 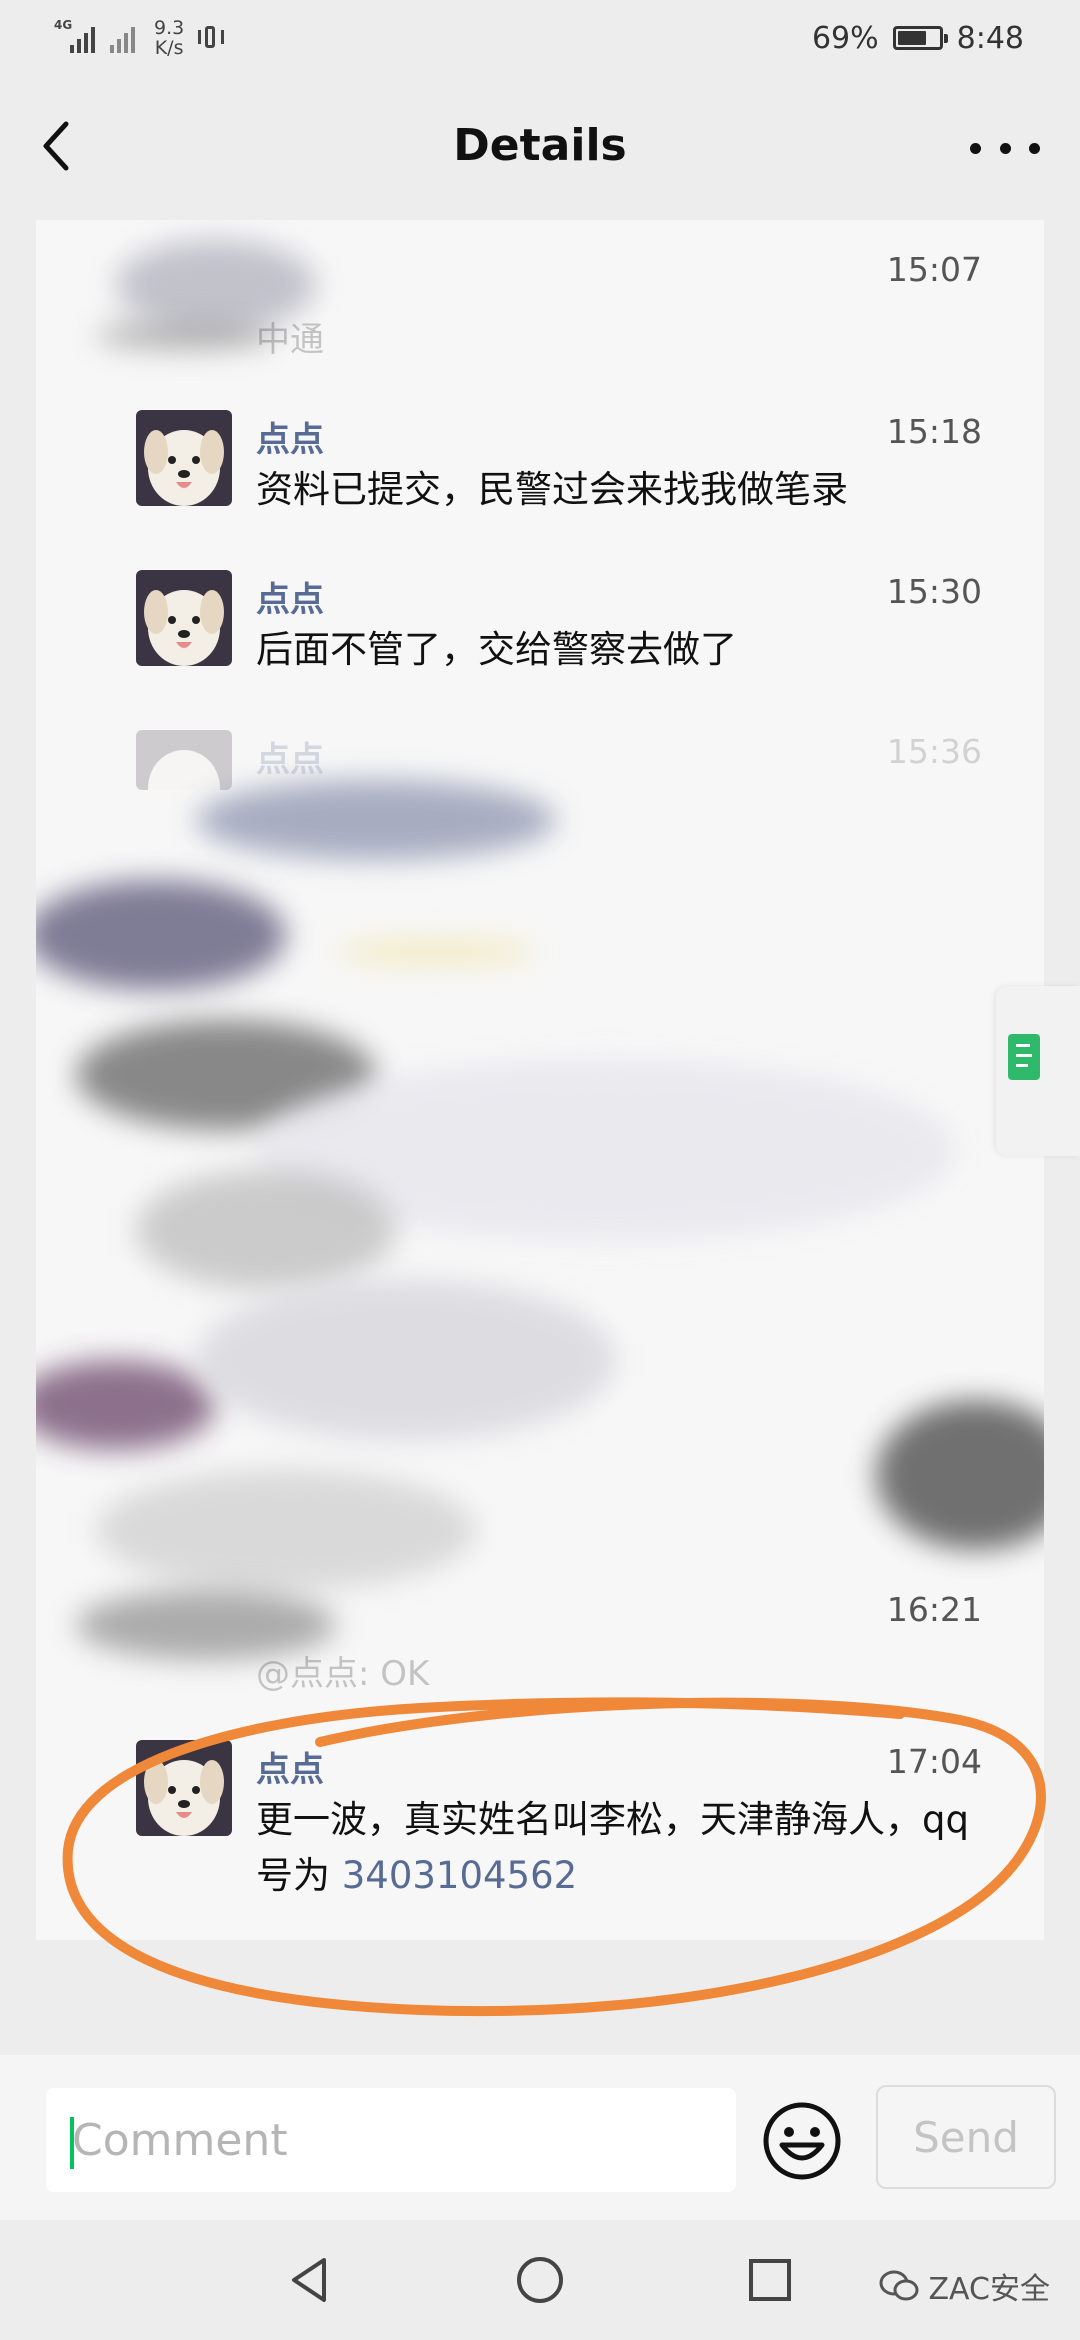 I want to click on emoji-icon, so click(x=802, y=2141).